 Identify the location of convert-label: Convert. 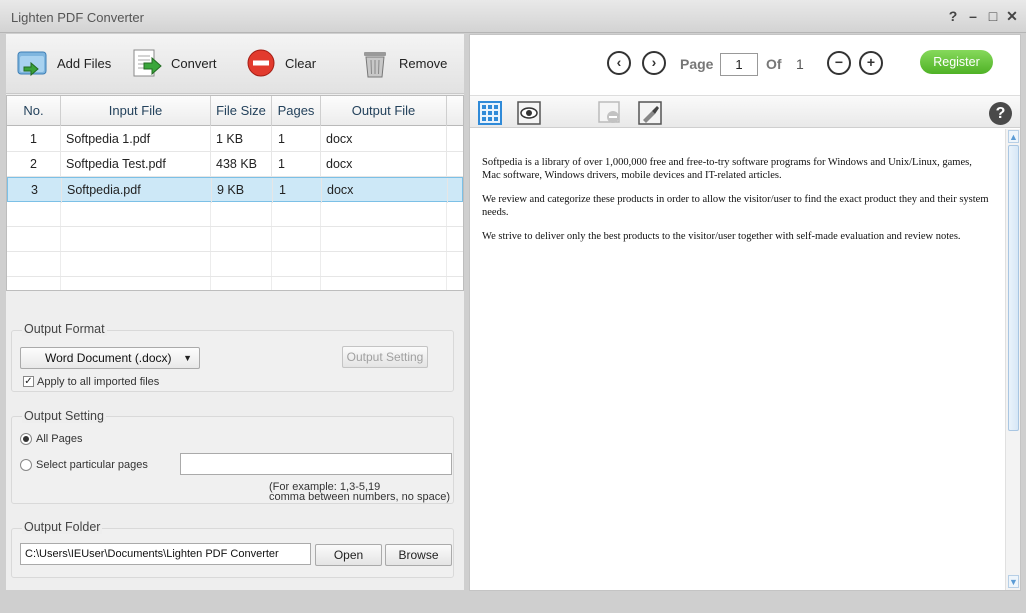
(194, 63).